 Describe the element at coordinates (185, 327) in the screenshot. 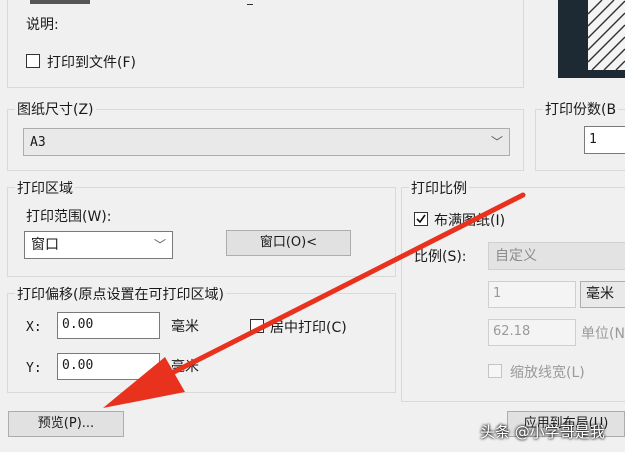

I see `offset-x-unit: 毫米` at that location.